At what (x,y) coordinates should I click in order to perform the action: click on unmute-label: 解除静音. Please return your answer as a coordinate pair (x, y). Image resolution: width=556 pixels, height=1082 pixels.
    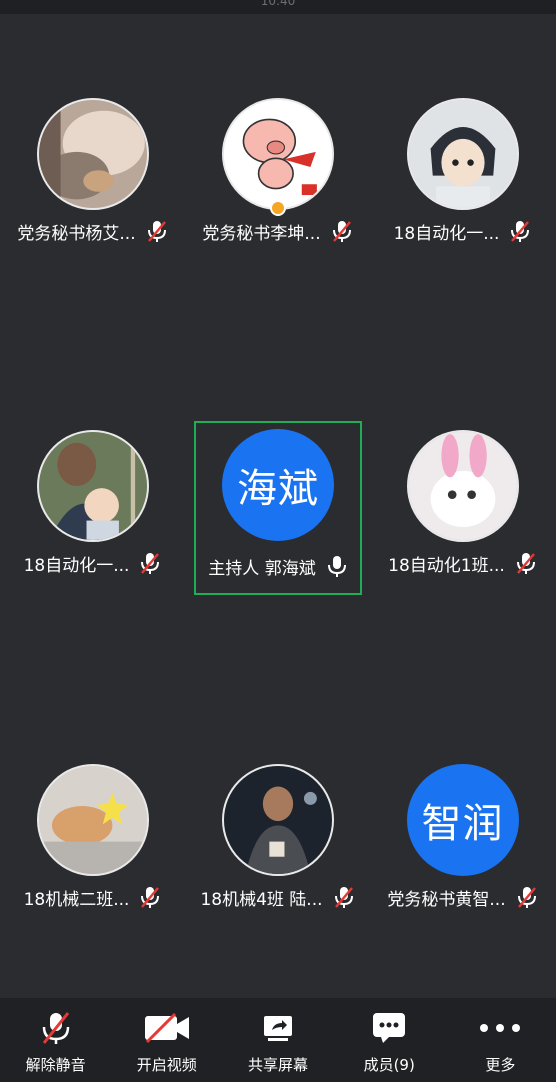
    Looking at the image, I should click on (55, 1065).